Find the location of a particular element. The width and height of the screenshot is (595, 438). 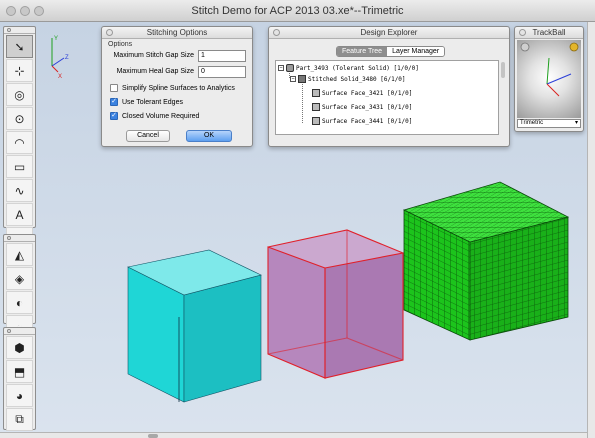

spiral-icon: ◎ is located at coordinates (19, 94).